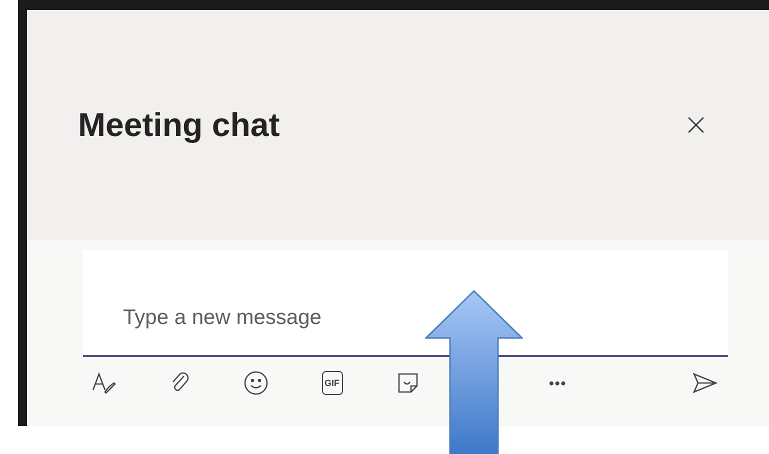 The width and height of the screenshot is (769, 454). Describe the element at coordinates (705, 383) in the screenshot. I see `send-icon` at that location.